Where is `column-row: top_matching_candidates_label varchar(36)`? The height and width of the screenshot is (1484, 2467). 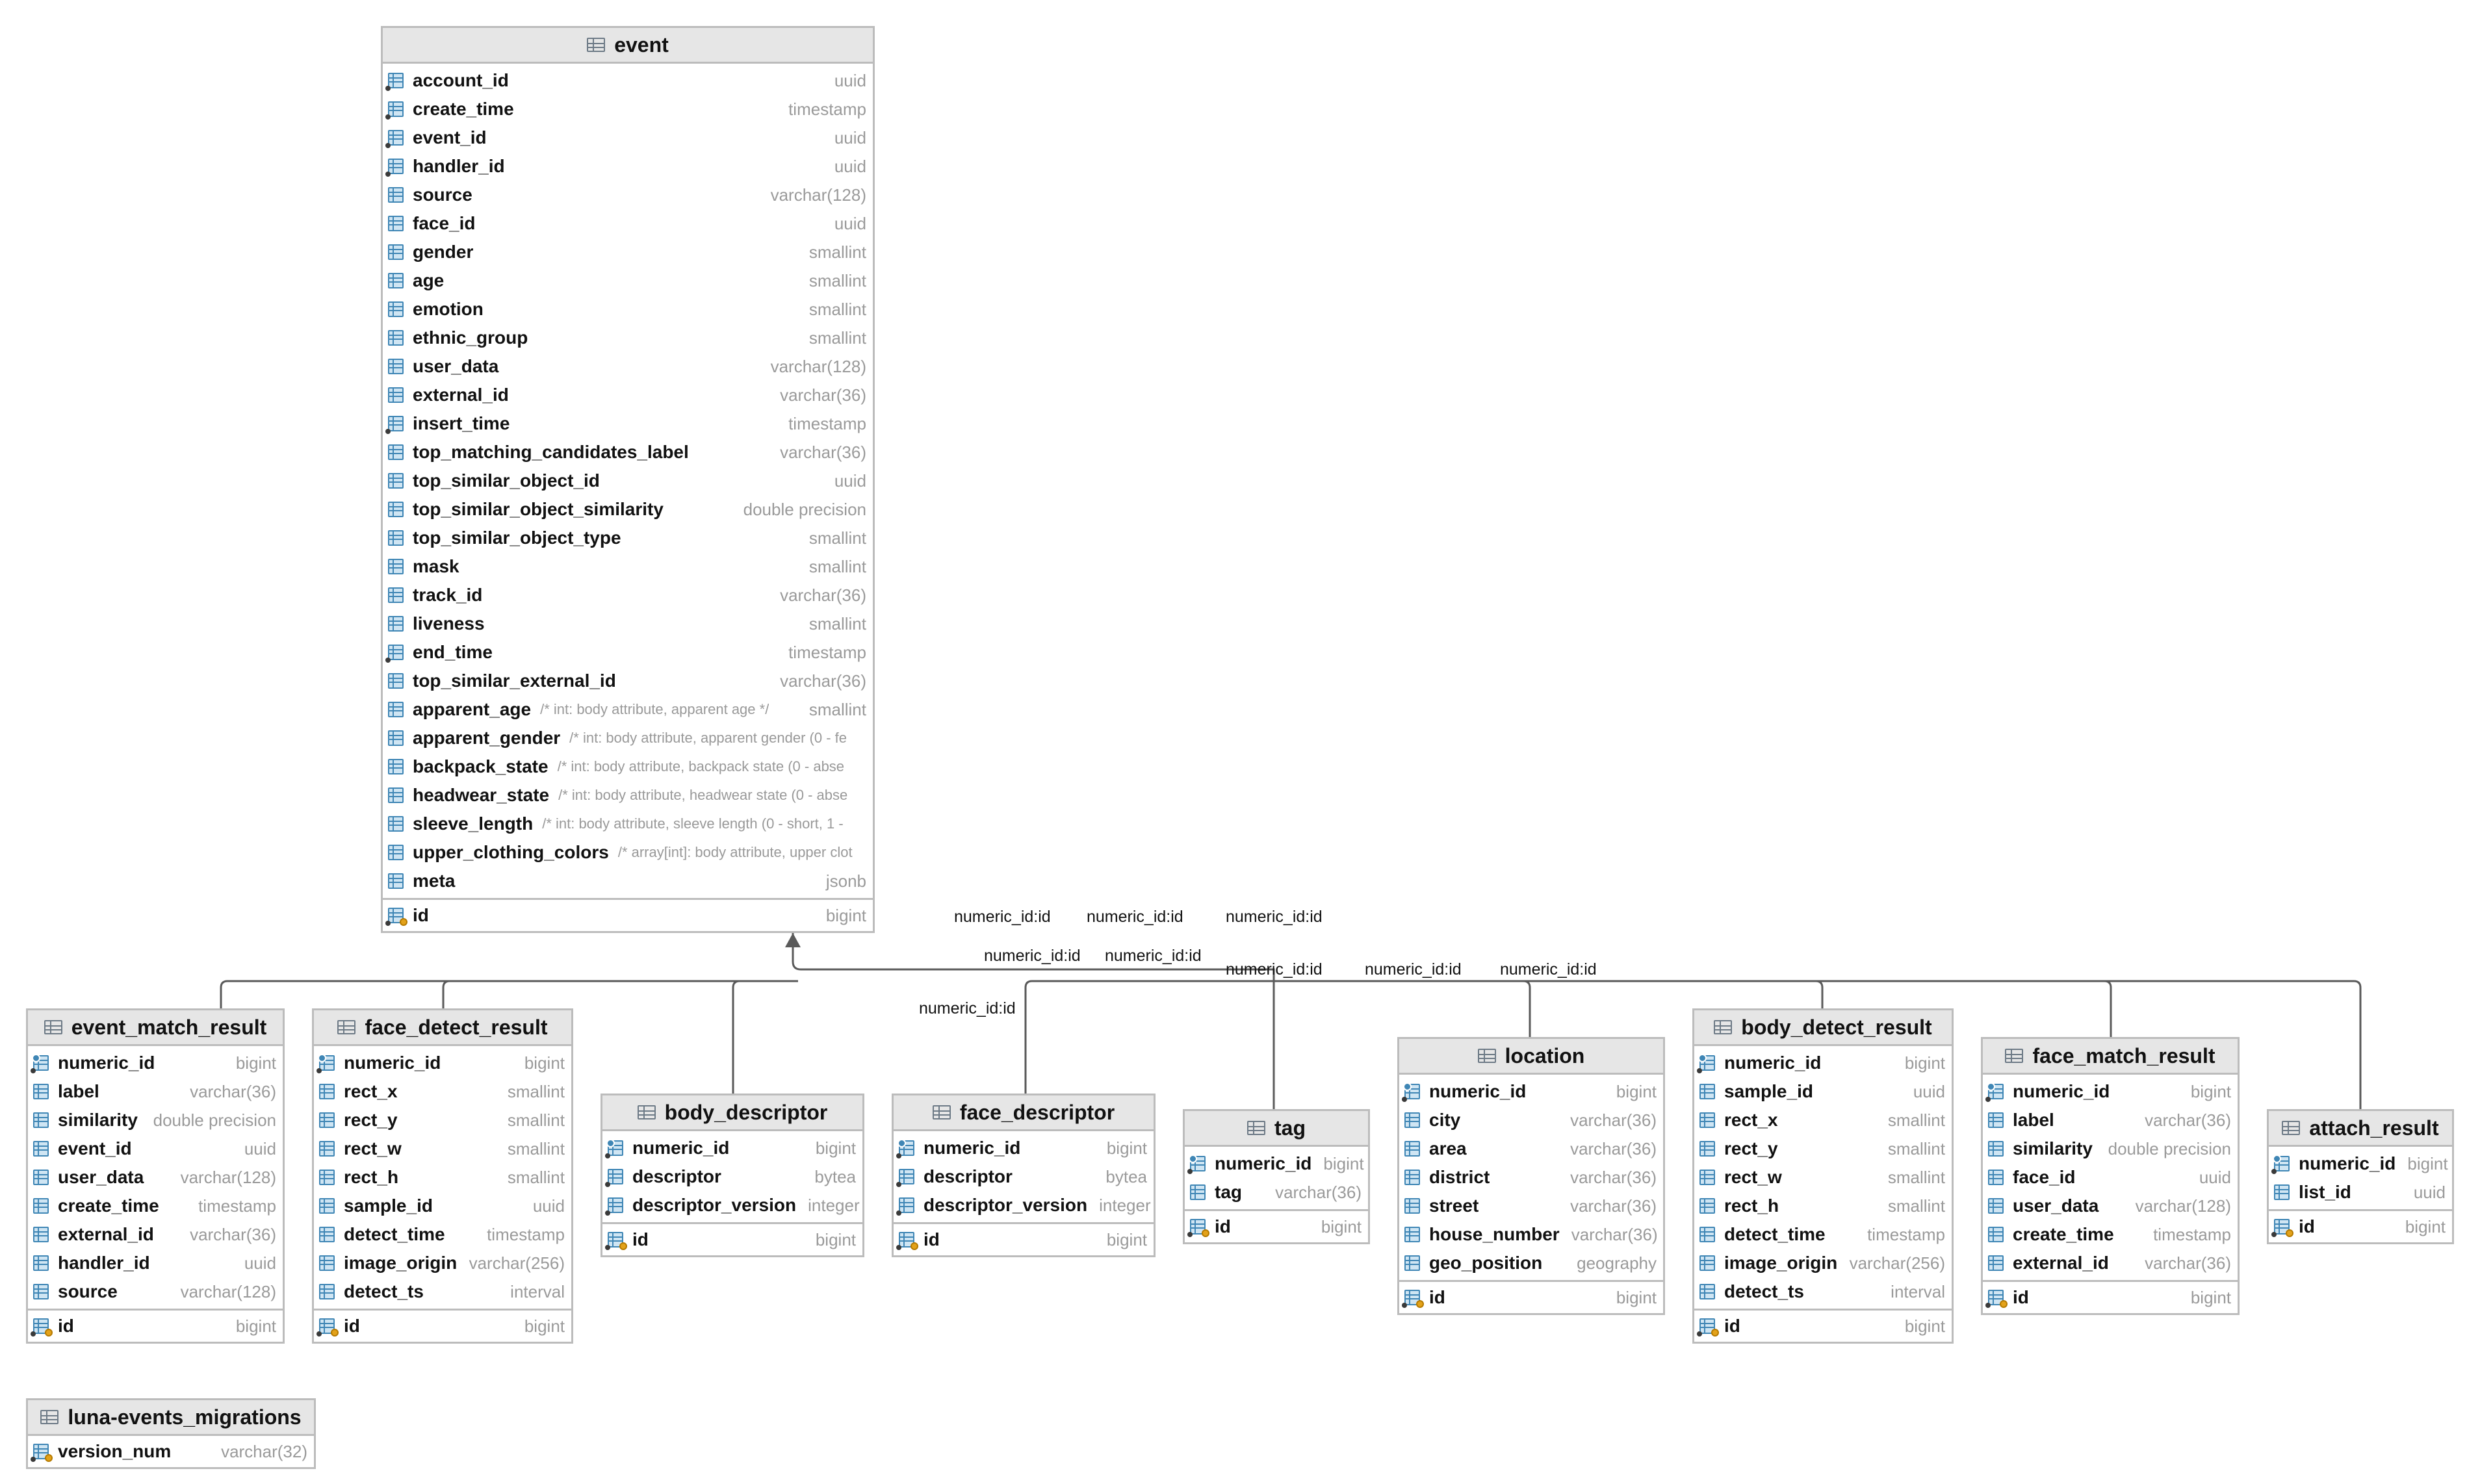
column-row: top_matching_candidates_label varchar(36) is located at coordinates (628, 453).